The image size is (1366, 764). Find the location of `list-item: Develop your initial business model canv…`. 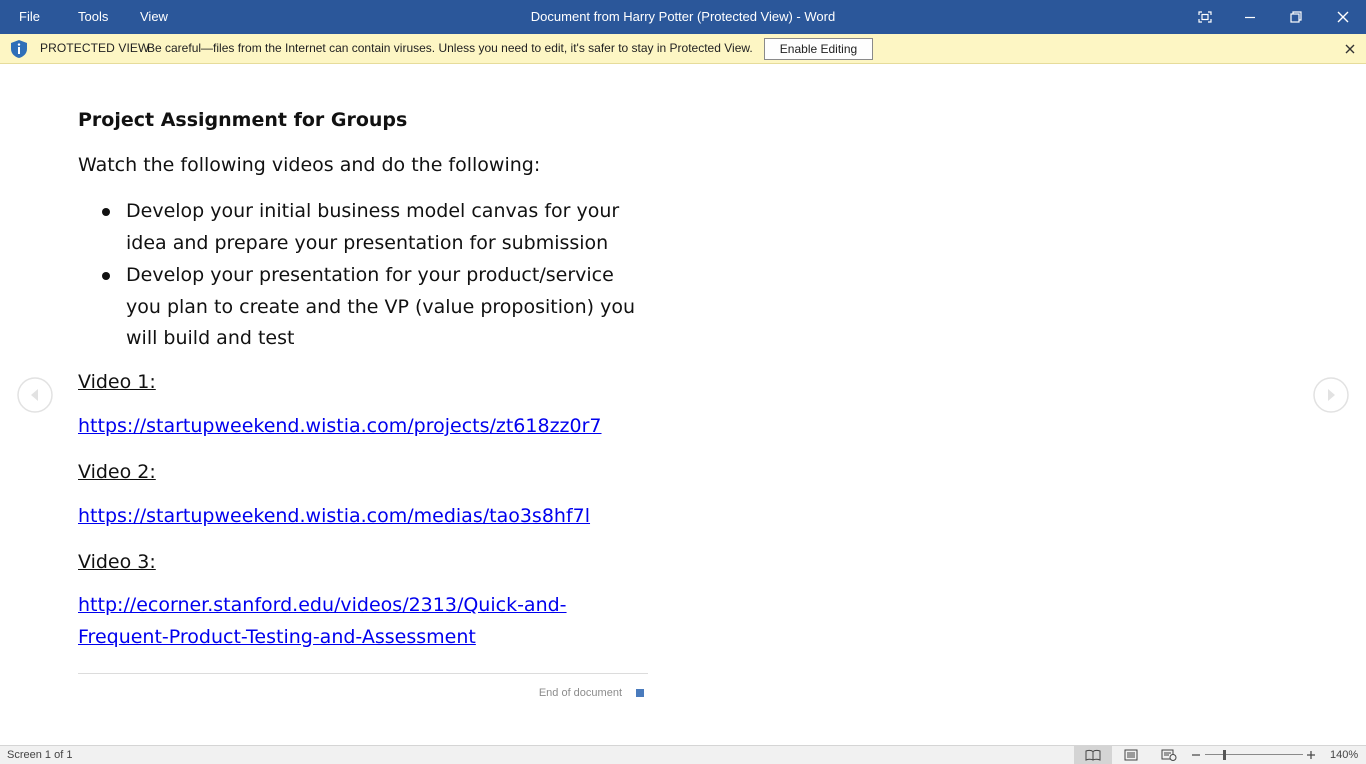

list-item: Develop your initial business model canv… is located at coordinates (364, 227).